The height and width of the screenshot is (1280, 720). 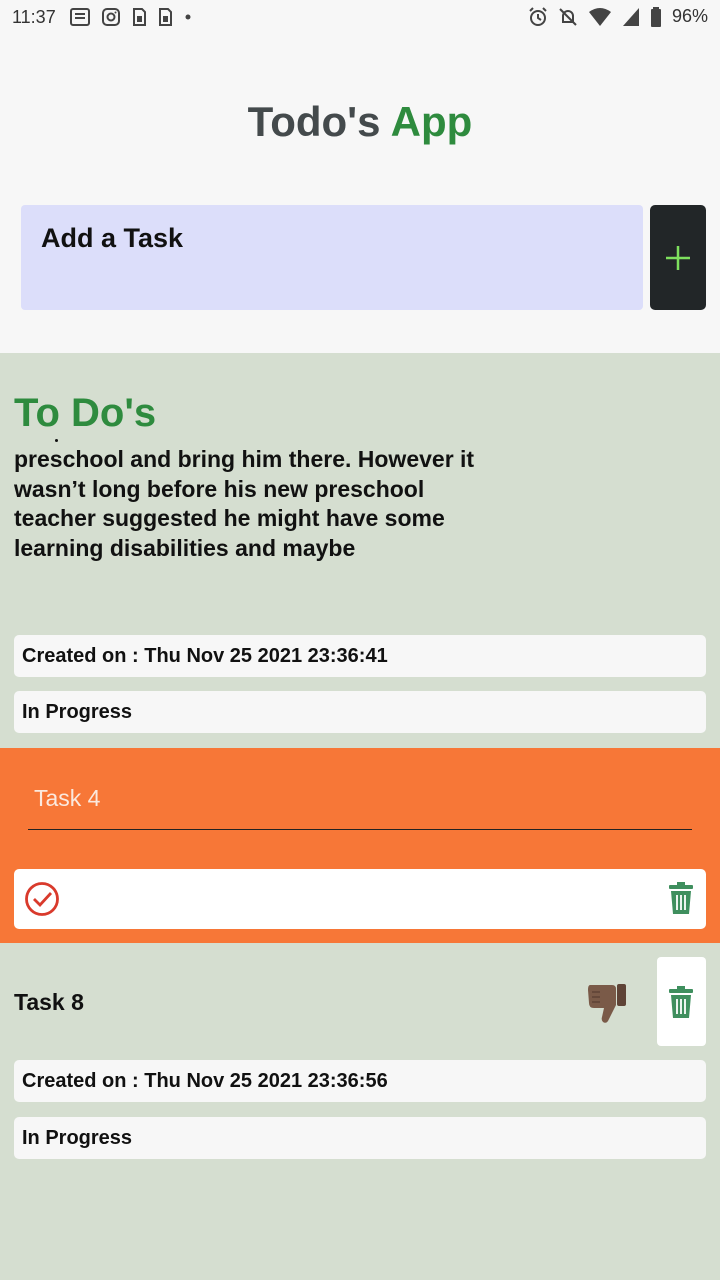 I want to click on page-title: Todo's App, so click(x=360, y=122).